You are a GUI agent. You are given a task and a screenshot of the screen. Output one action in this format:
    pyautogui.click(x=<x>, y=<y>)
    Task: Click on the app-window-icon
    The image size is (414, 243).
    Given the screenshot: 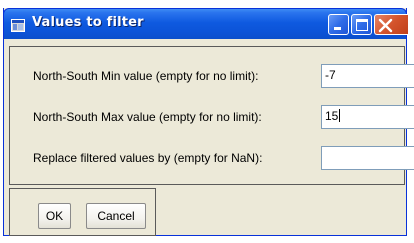 What is the action you would take?
    pyautogui.click(x=18, y=24)
    